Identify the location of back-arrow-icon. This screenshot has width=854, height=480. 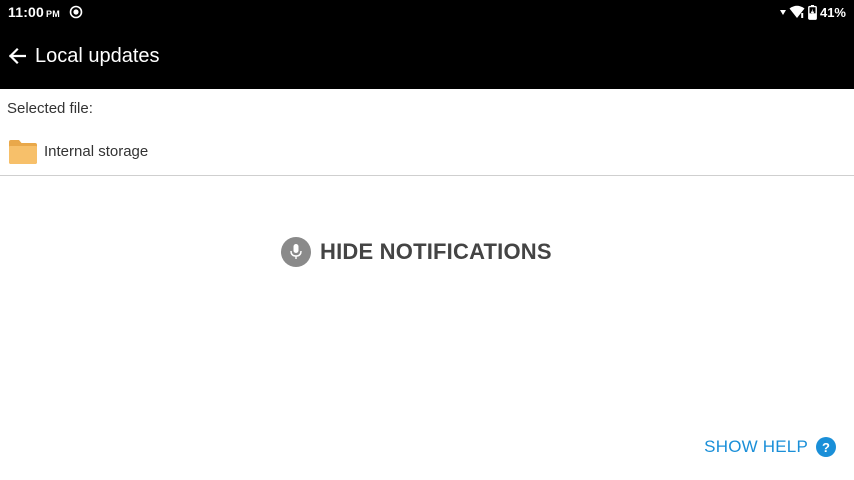
(17, 56).